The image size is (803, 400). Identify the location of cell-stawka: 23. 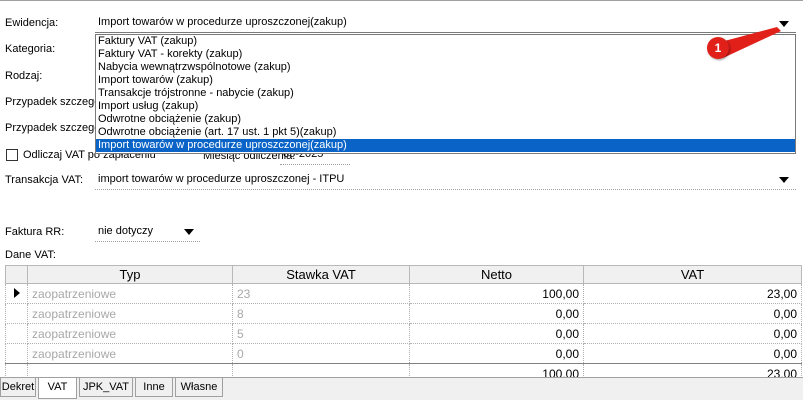
(321, 293).